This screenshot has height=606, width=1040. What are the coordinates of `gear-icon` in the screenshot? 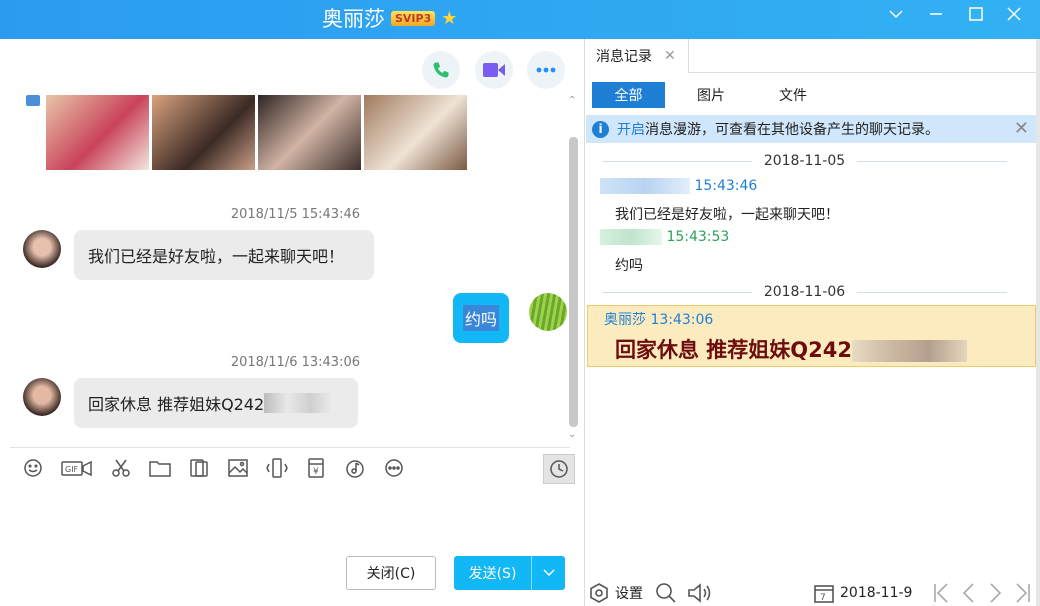 It's located at (599, 592).